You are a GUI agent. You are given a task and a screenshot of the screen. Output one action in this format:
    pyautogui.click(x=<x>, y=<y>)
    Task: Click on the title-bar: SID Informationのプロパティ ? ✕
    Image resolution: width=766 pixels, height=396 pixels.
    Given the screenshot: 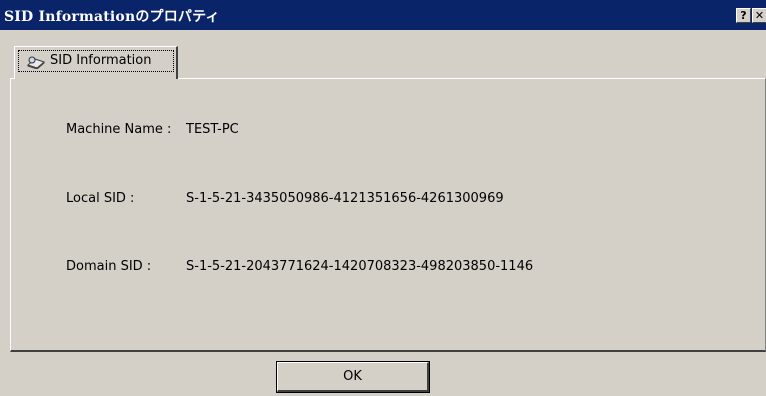 What is the action you would take?
    pyautogui.click(x=383, y=15)
    